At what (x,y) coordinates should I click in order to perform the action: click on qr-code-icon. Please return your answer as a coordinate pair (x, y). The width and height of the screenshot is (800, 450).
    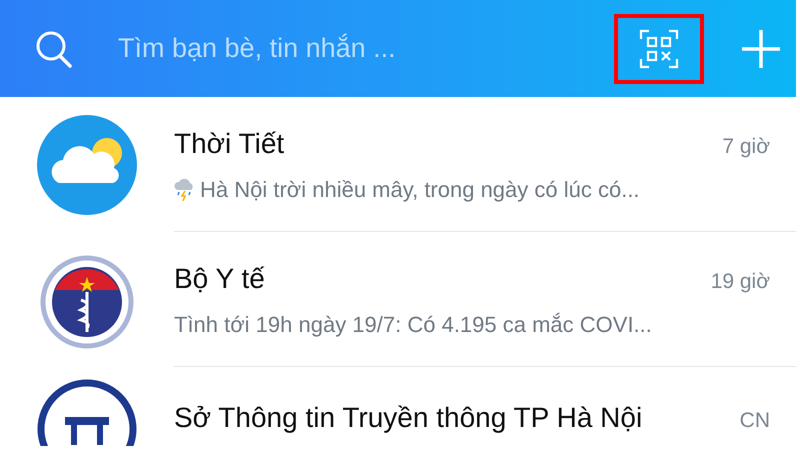
    Looking at the image, I should click on (659, 48).